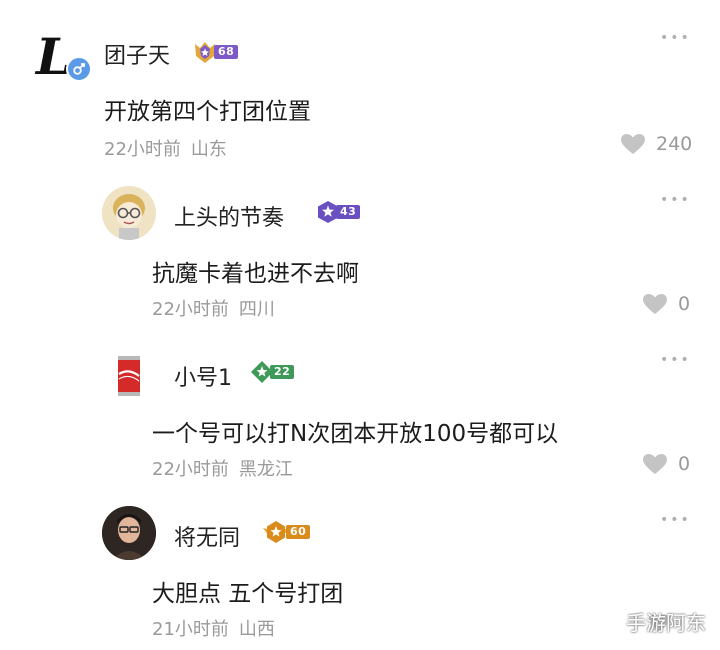 This screenshot has width=720, height=650. What do you see at coordinates (229, 216) in the screenshot?
I see `username: 上头的节奏` at bounding box center [229, 216].